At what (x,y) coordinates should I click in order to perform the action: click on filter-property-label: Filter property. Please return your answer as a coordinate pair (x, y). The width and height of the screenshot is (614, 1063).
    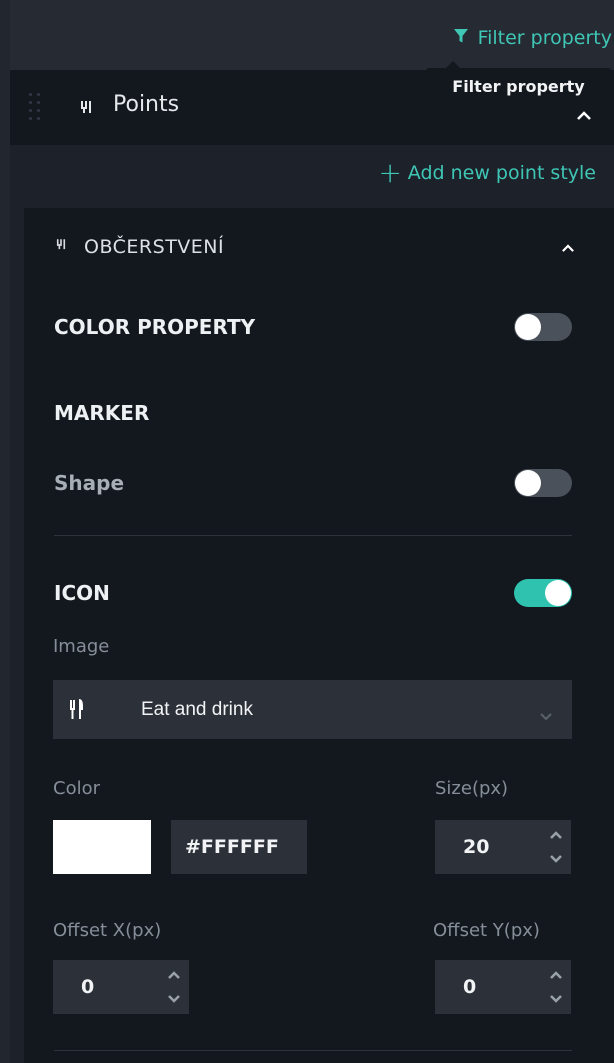
    Looking at the image, I should click on (544, 38).